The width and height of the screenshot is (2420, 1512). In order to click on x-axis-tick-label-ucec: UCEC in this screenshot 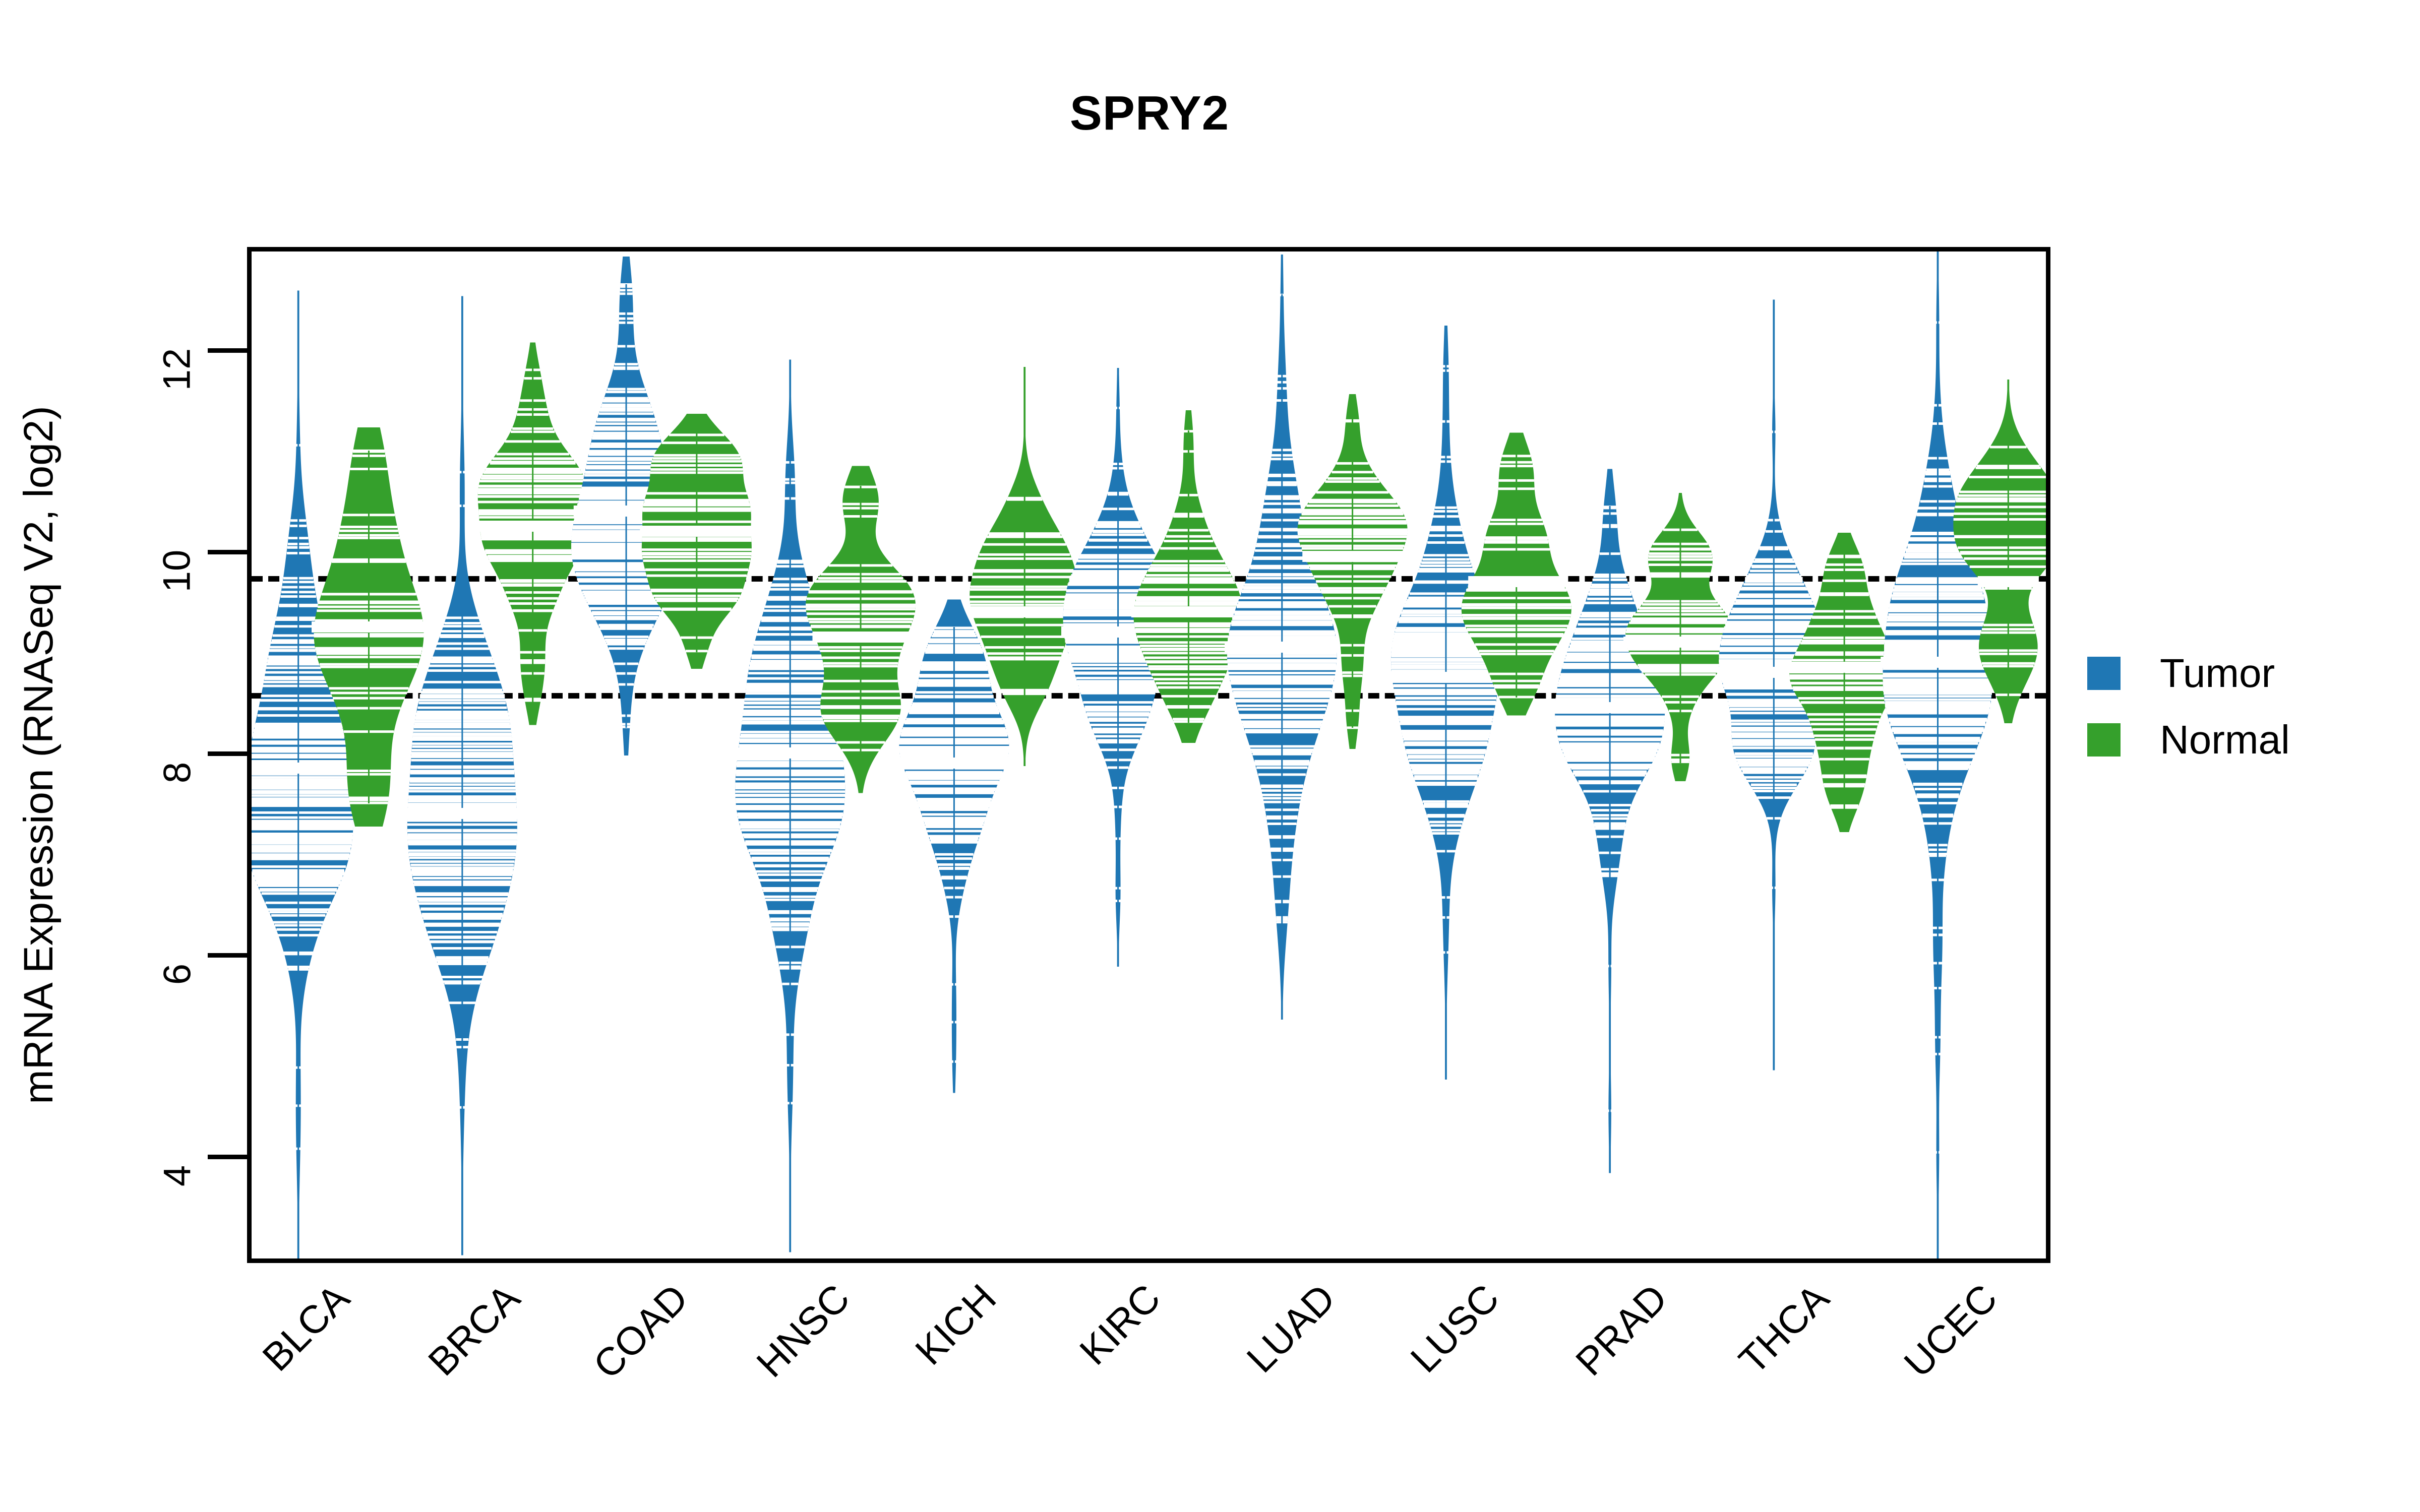, I will do `click(1950, 1330)`.